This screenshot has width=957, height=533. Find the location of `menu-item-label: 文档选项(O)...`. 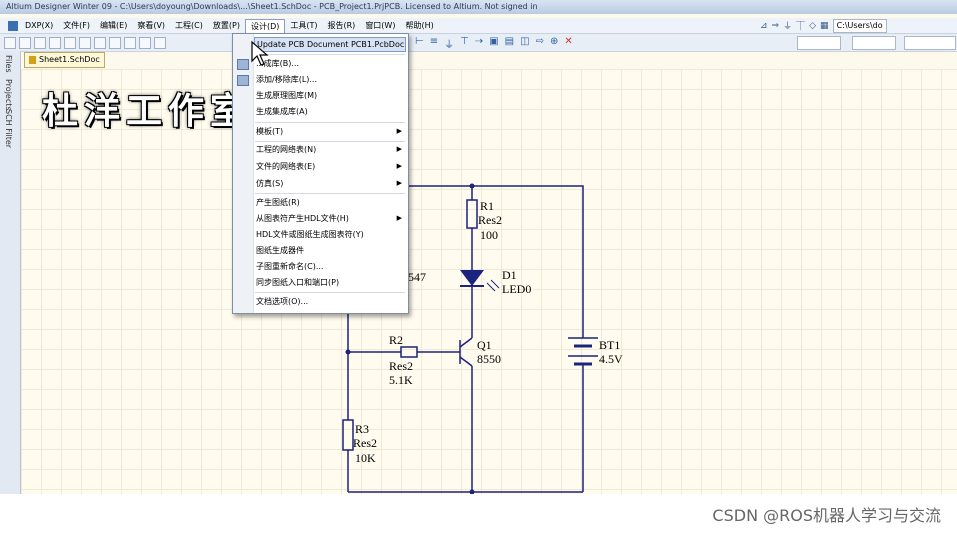

menu-item-label: 文档选项(O)... is located at coordinates (282, 301).